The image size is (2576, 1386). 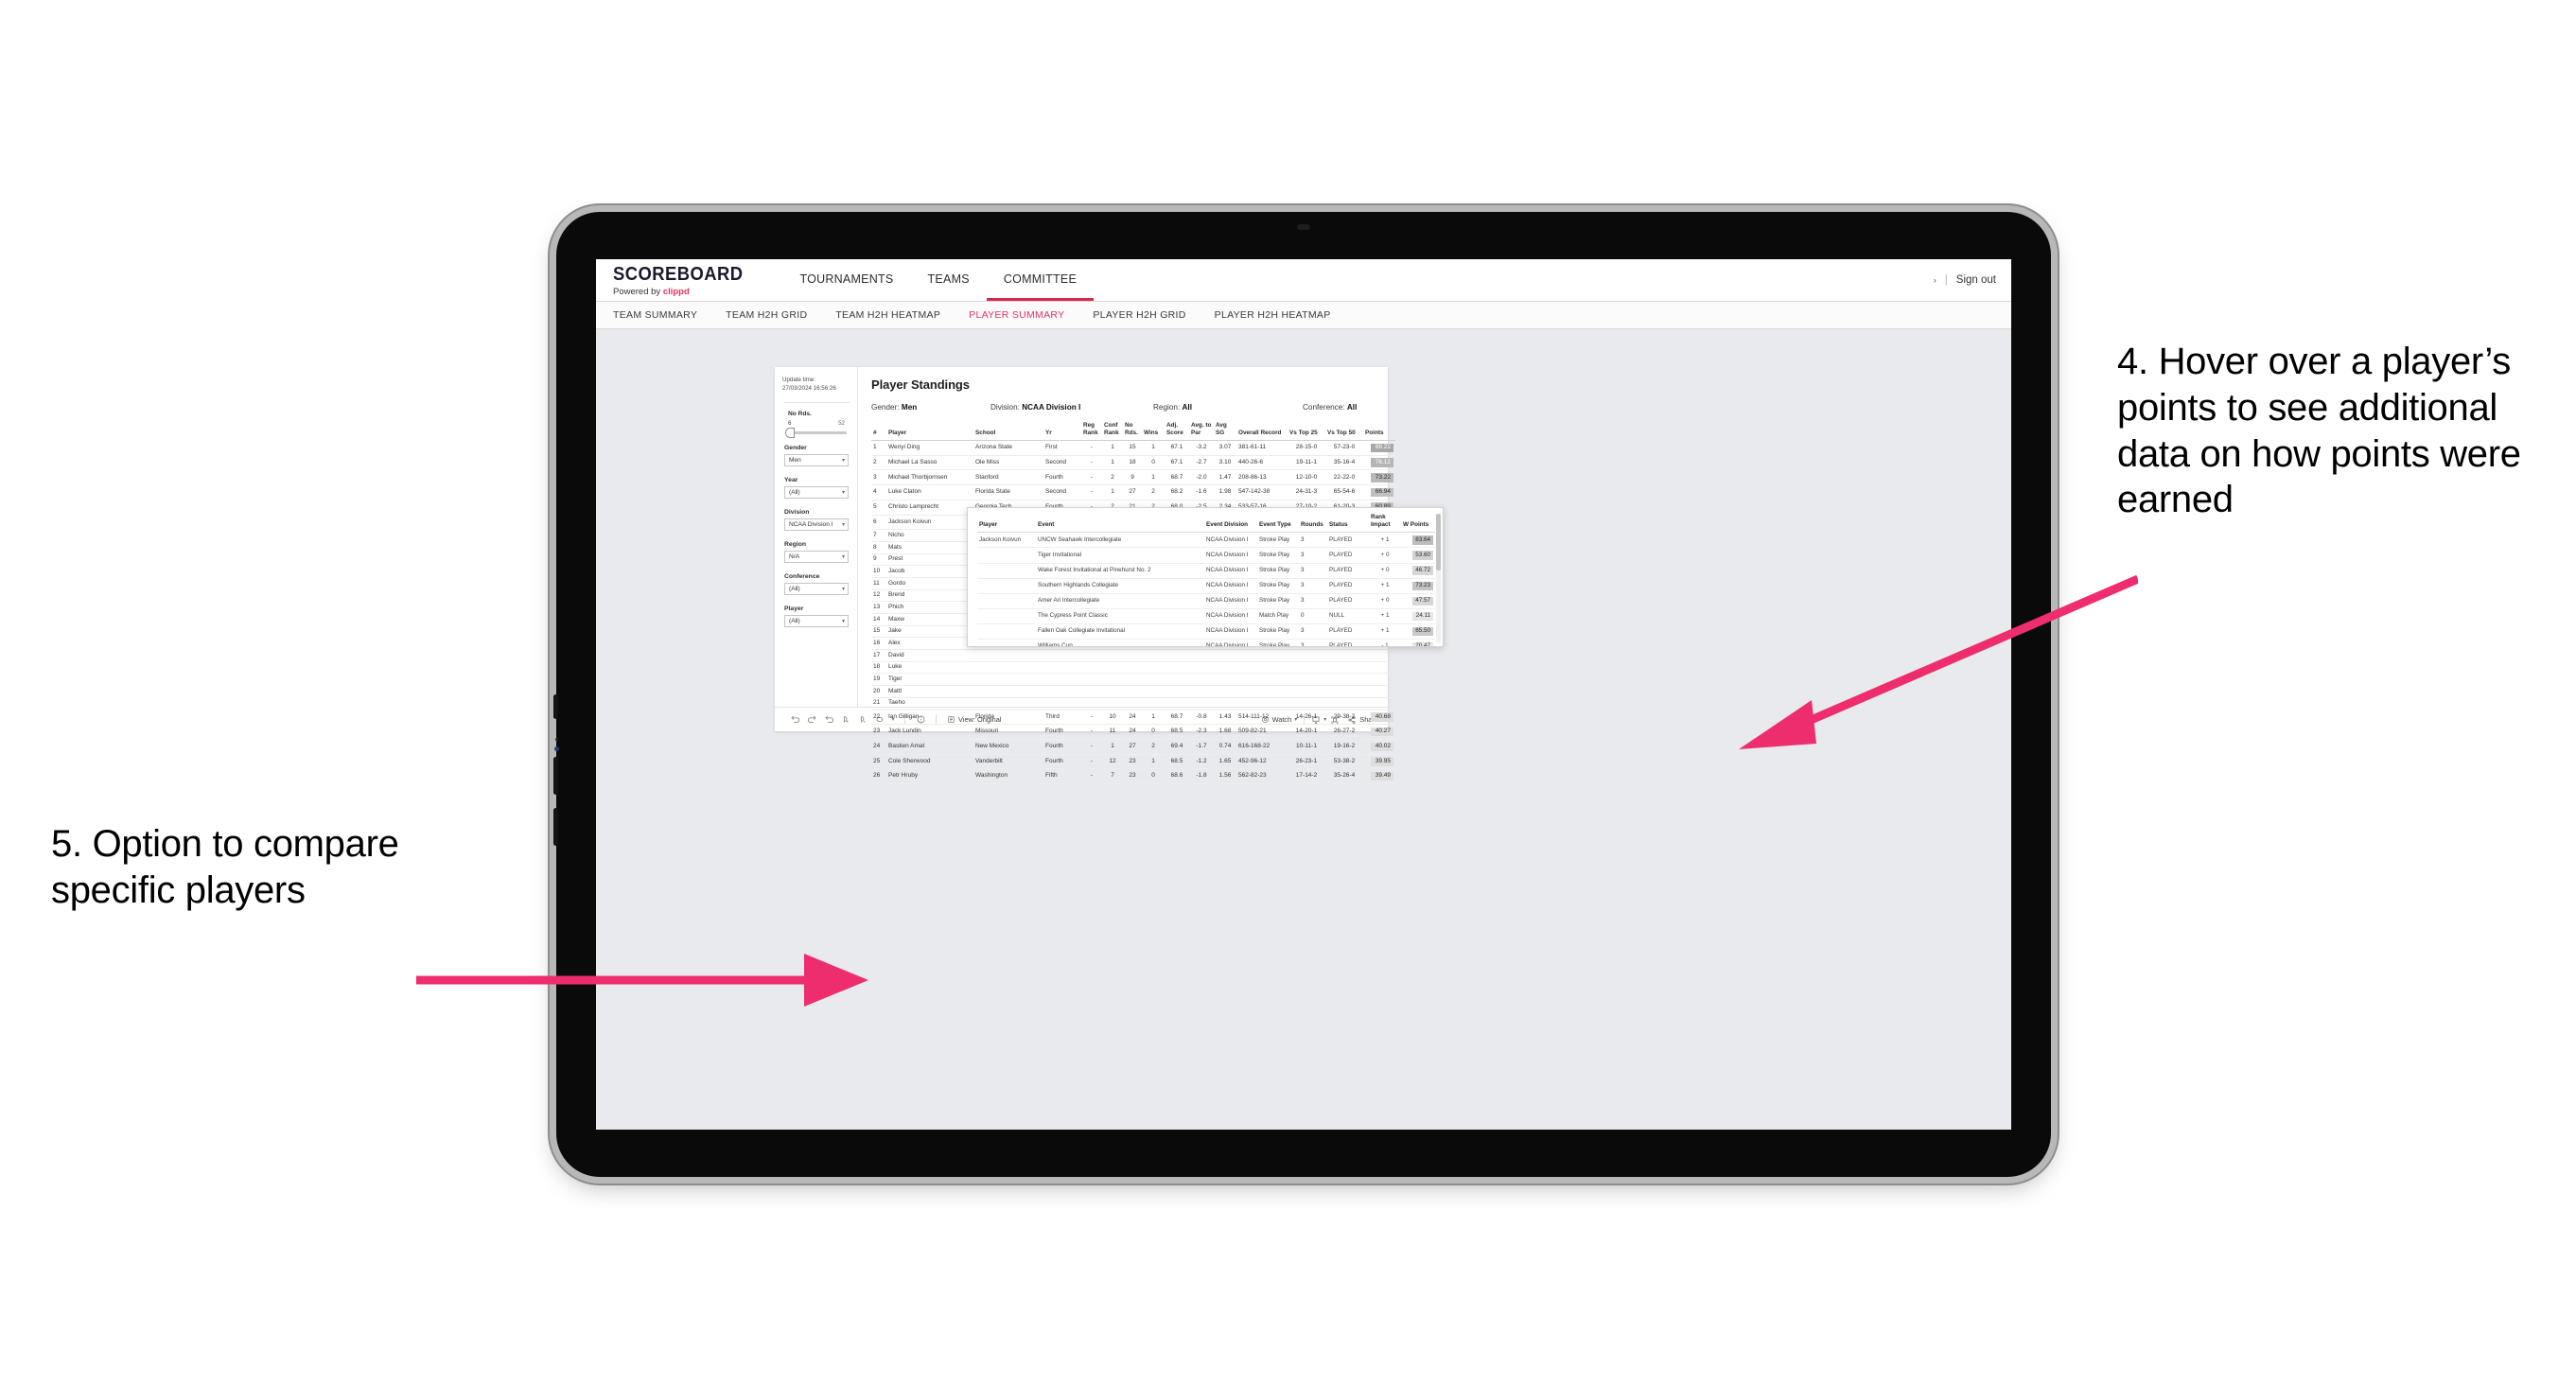 I want to click on filter-conference-select: (All) ▾, so click(x=817, y=588).